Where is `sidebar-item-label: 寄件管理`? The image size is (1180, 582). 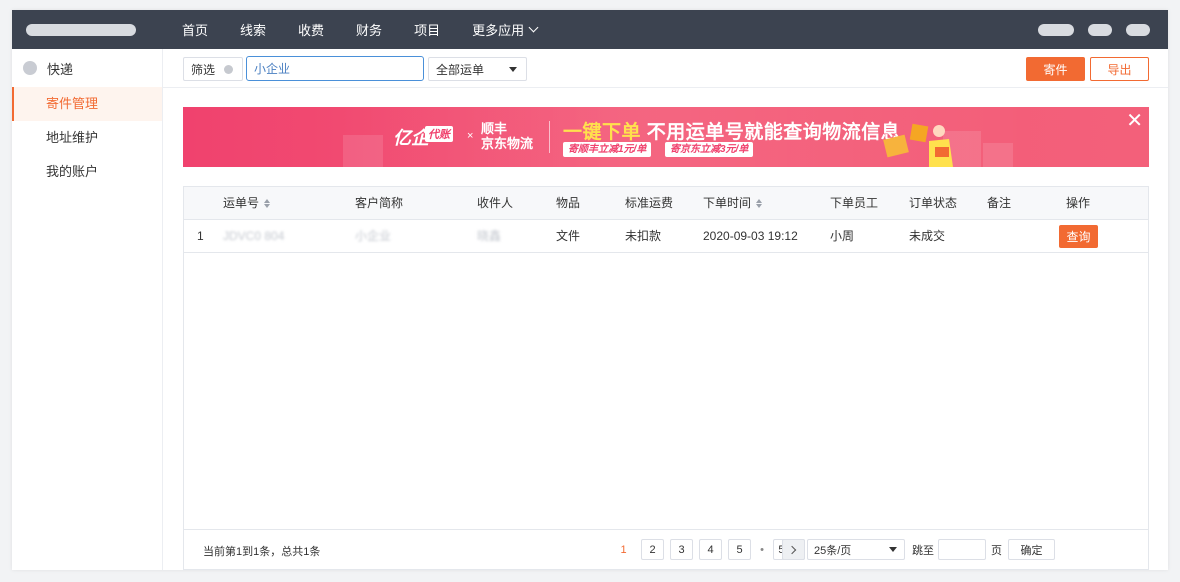 sidebar-item-label: 寄件管理 is located at coordinates (72, 103).